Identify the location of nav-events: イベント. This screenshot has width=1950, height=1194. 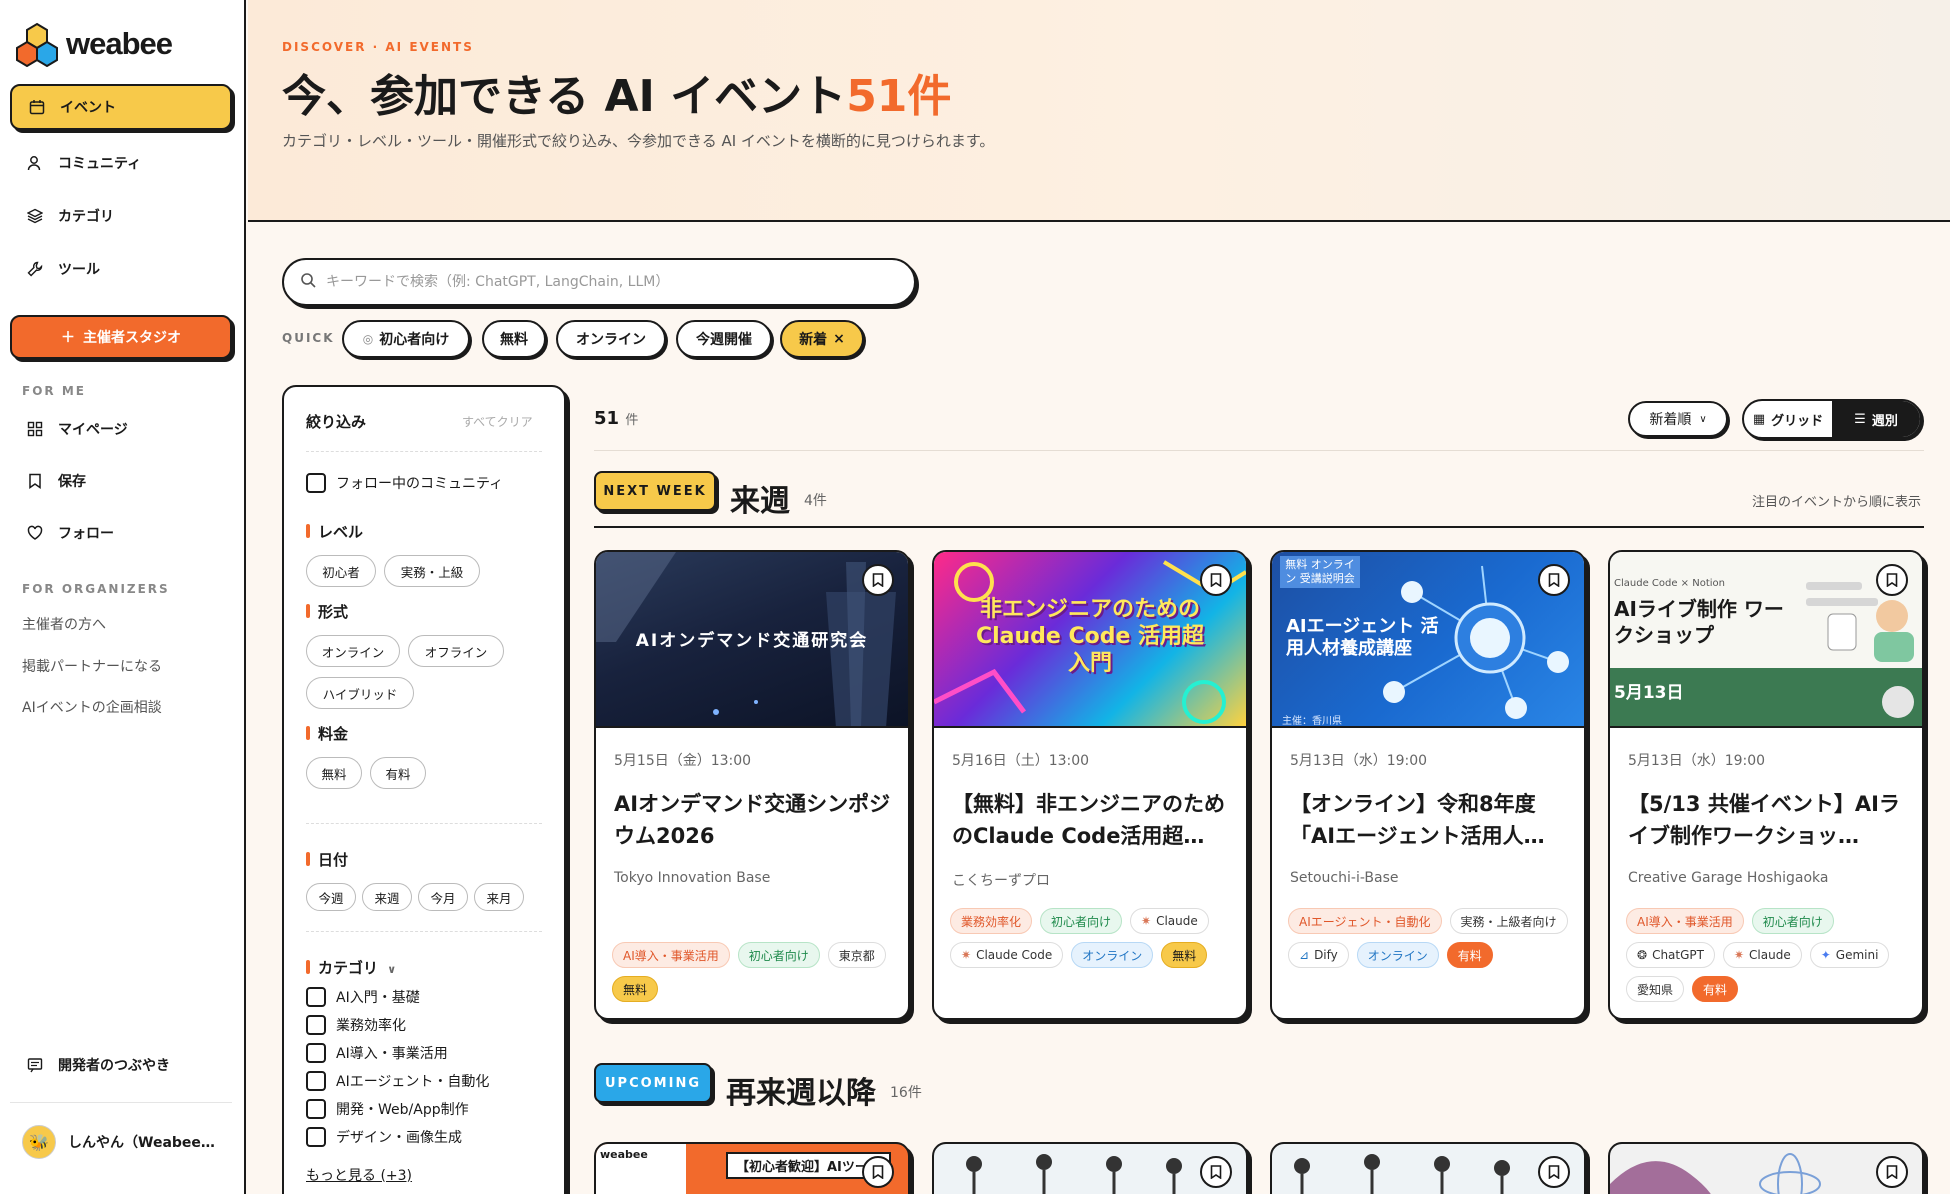
(121, 107).